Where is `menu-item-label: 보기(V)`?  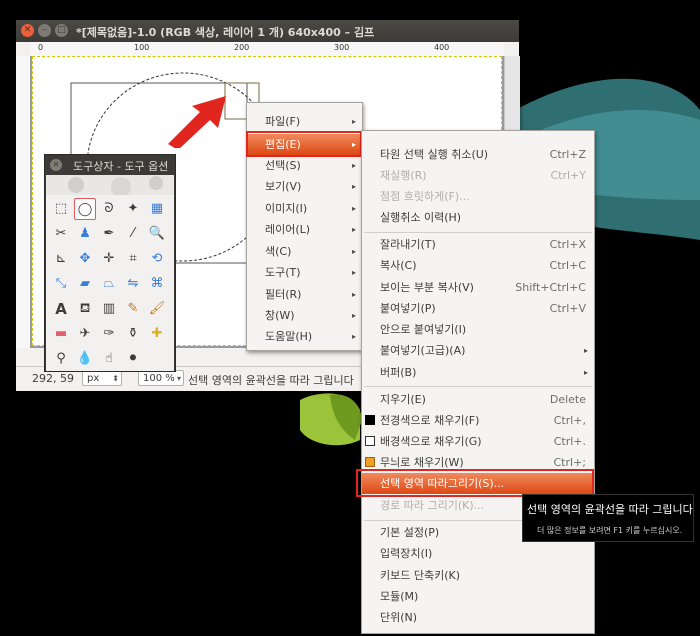 menu-item-label: 보기(V) is located at coordinates (283, 186).